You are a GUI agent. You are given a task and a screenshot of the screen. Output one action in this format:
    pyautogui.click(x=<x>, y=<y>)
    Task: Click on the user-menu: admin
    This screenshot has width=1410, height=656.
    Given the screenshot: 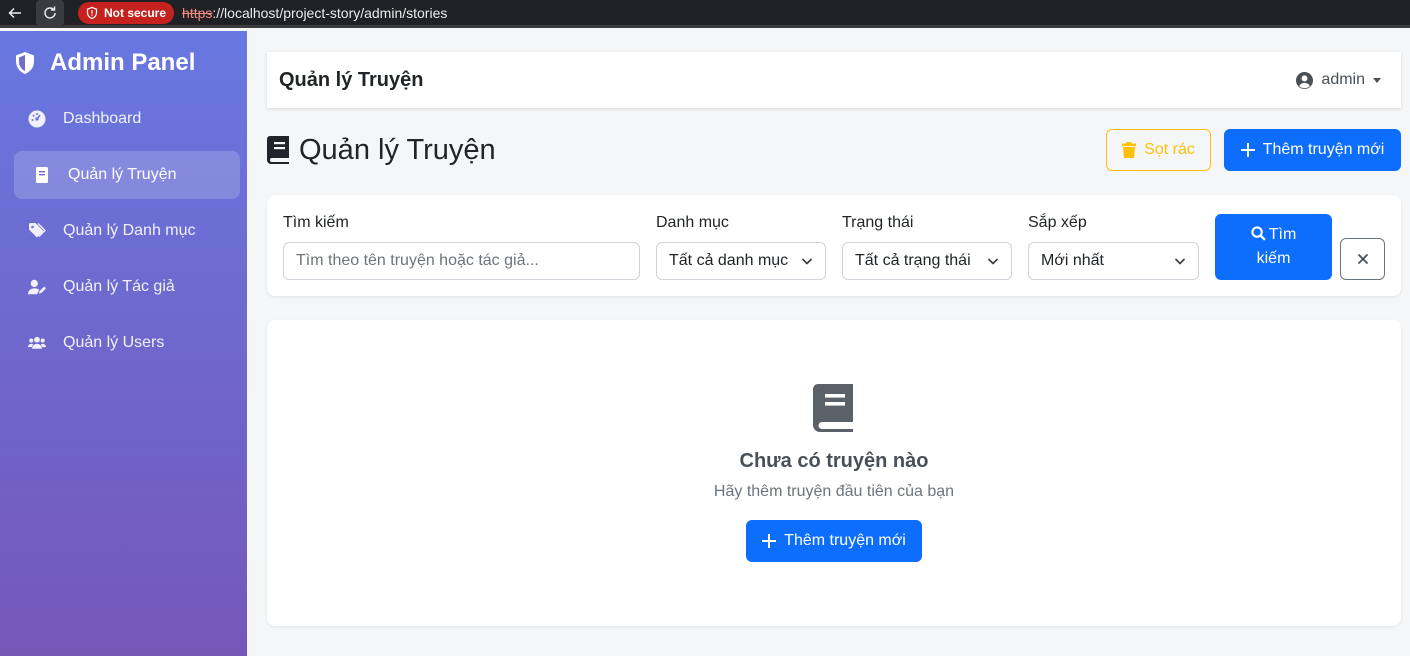 What is the action you would take?
    pyautogui.click(x=1338, y=80)
    